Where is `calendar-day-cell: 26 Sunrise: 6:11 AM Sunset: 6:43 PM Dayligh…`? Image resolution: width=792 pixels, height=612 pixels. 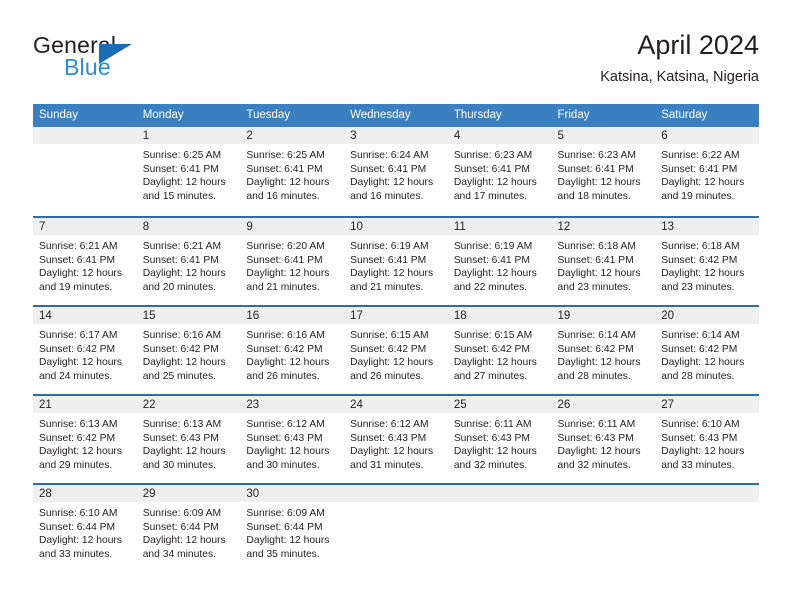 calendar-day-cell: 26 Sunrise: 6:11 AM Sunset: 6:43 PM Dayligh… is located at coordinates (603, 439).